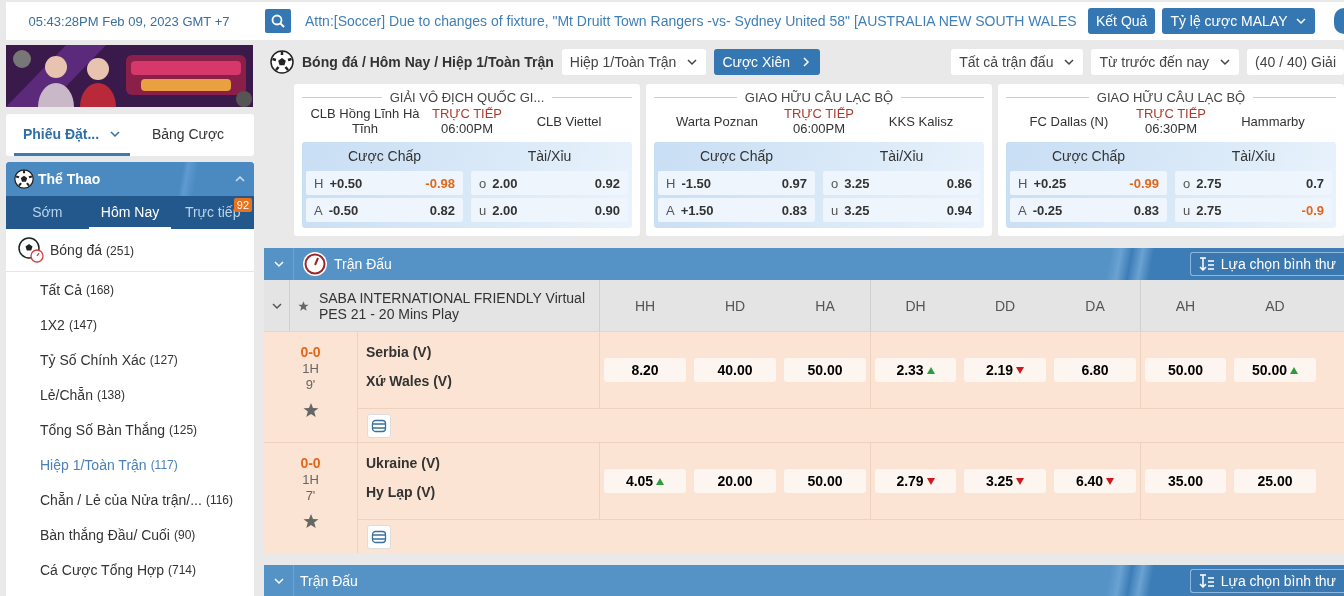  Describe the element at coordinates (767, 62) in the screenshot. I see `parlay-button: Cược Xiên` at that location.